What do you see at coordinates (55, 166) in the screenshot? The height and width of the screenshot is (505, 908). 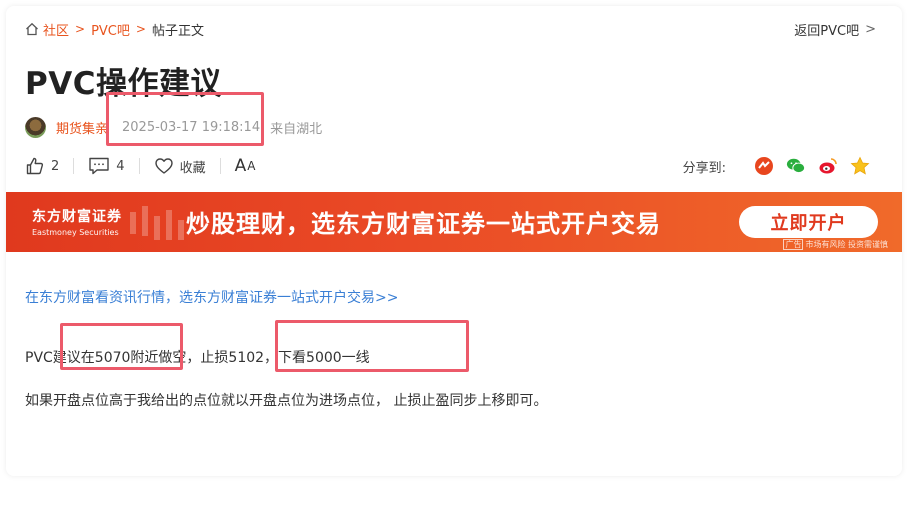 I see `like-count: 2` at bounding box center [55, 166].